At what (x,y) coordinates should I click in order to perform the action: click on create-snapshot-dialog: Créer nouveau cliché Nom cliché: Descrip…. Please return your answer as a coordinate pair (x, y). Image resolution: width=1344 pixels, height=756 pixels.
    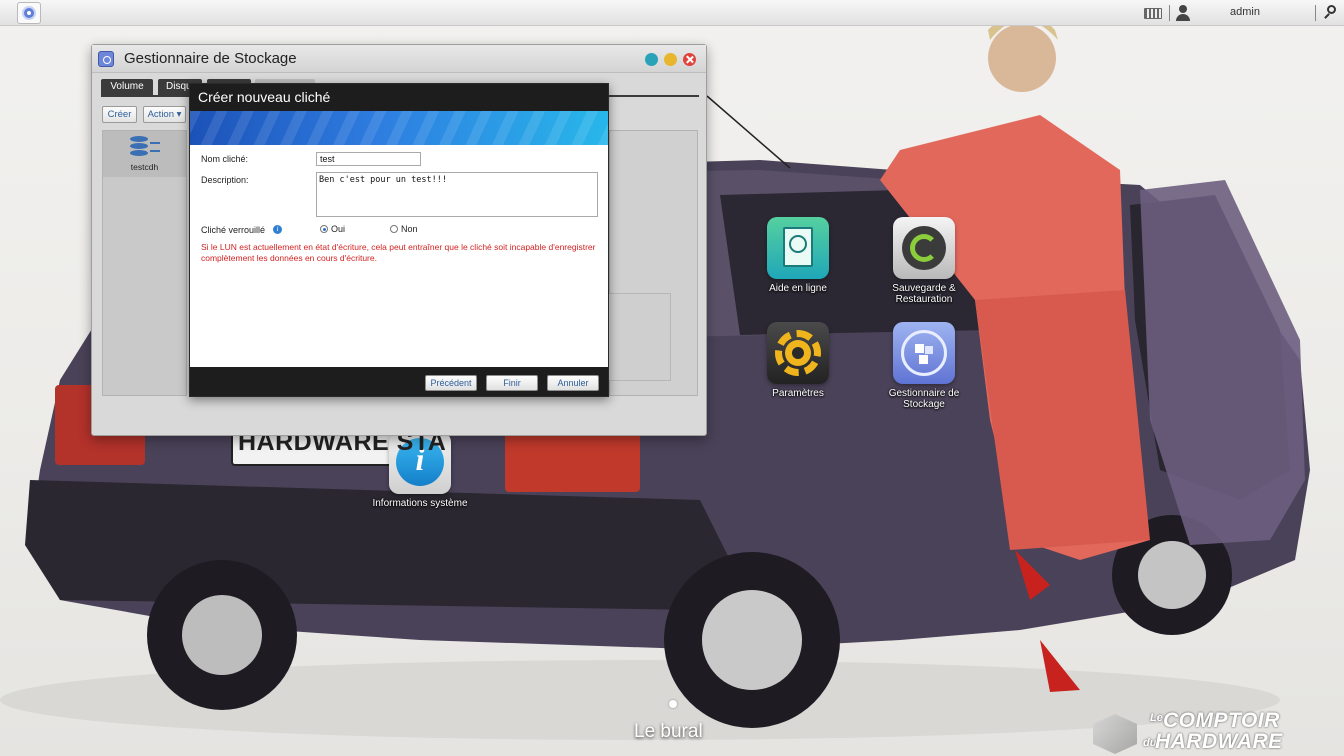
    Looking at the image, I should click on (399, 240).